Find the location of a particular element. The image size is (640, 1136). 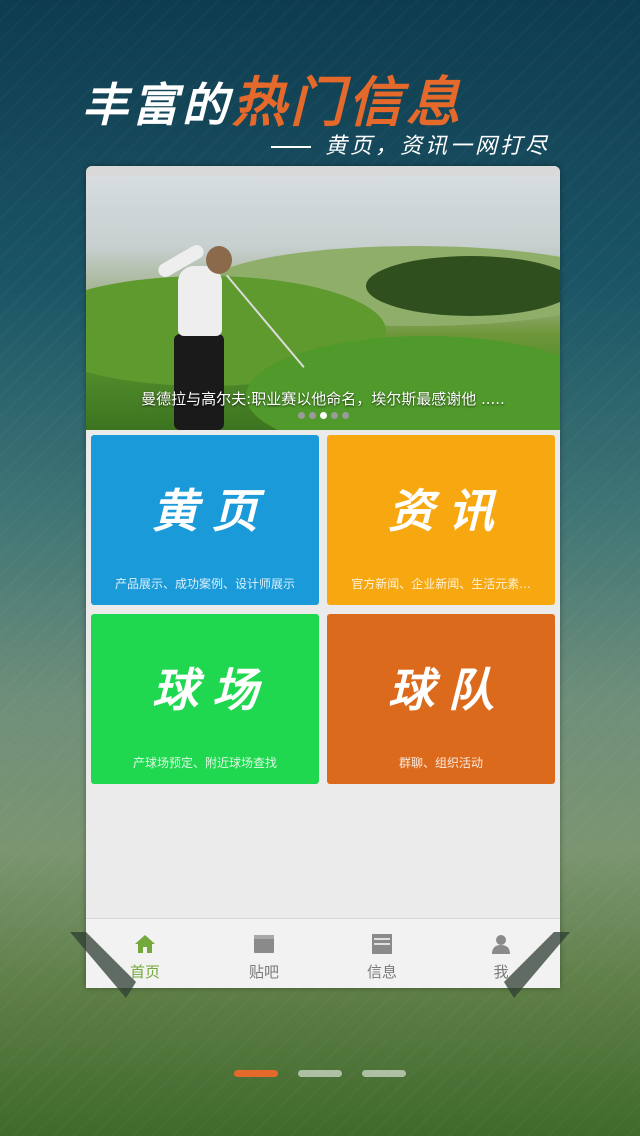

phone-fold-left is located at coordinates (103, 965).